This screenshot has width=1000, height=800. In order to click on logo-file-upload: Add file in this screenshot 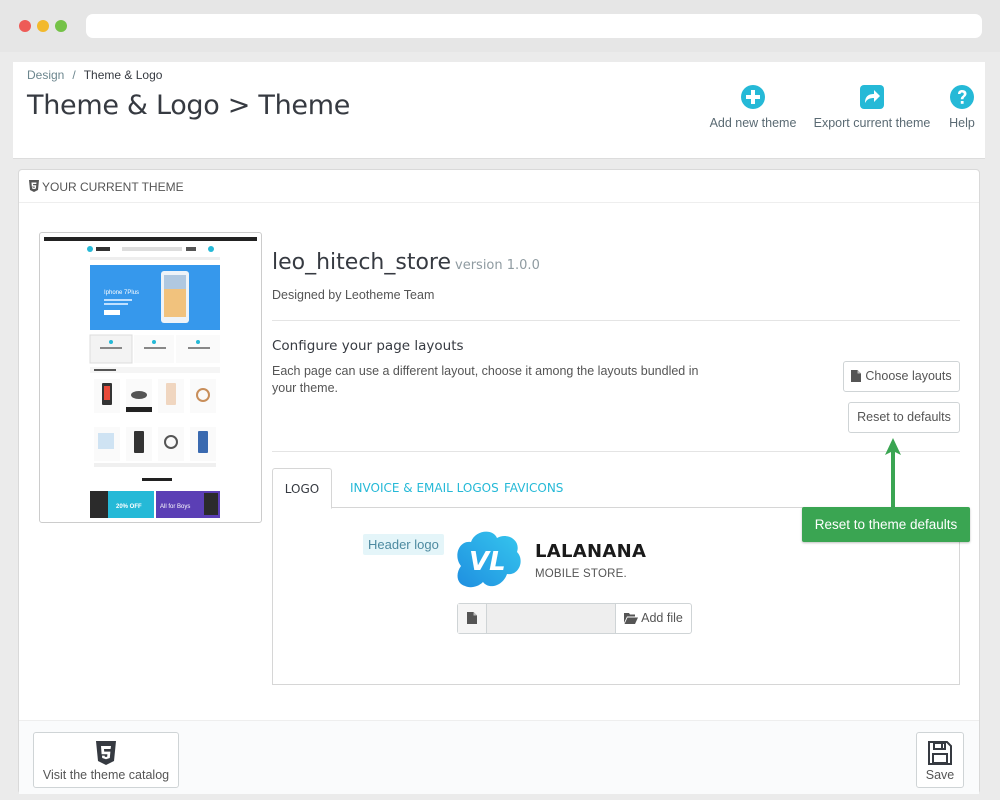, I will do `click(574, 618)`.